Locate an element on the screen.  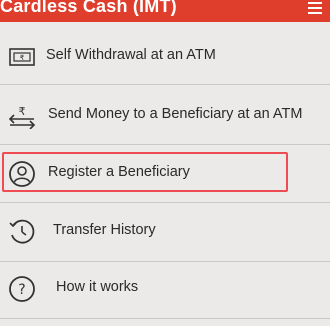
atm-cash-icon: ₹ is located at coordinates (22, 57).